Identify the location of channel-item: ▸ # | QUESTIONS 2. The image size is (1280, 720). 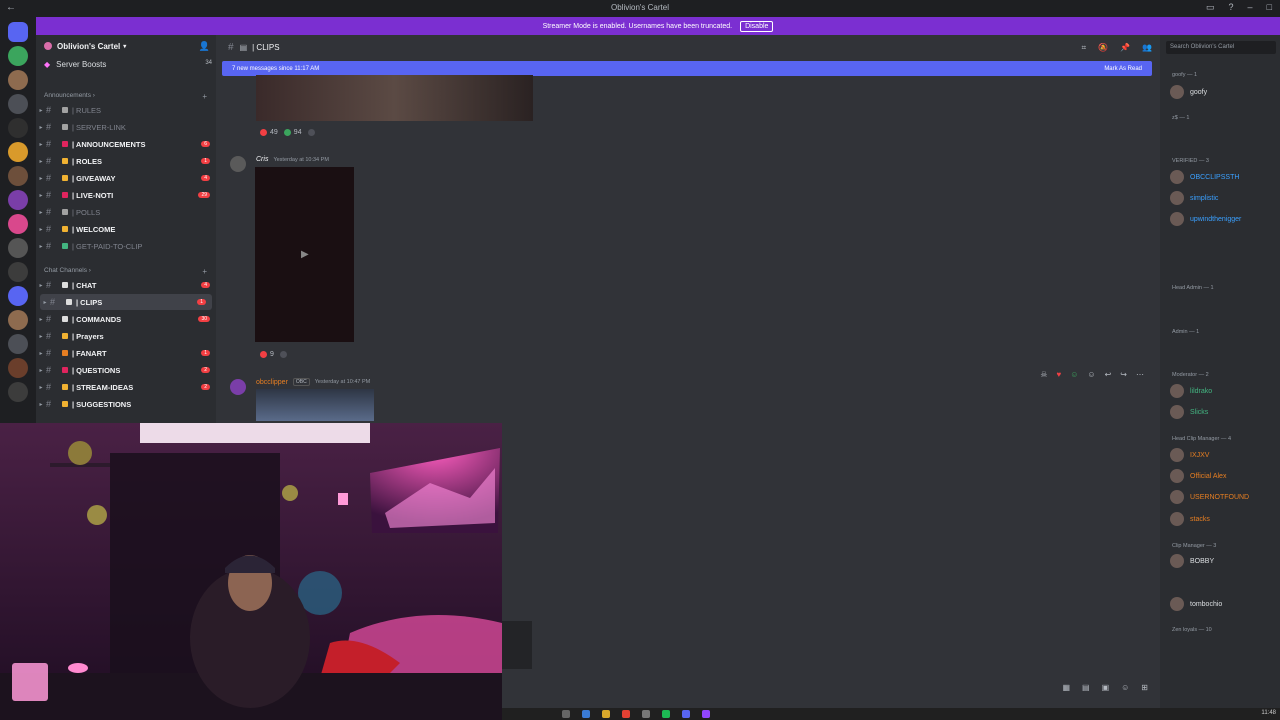
(126, 370).